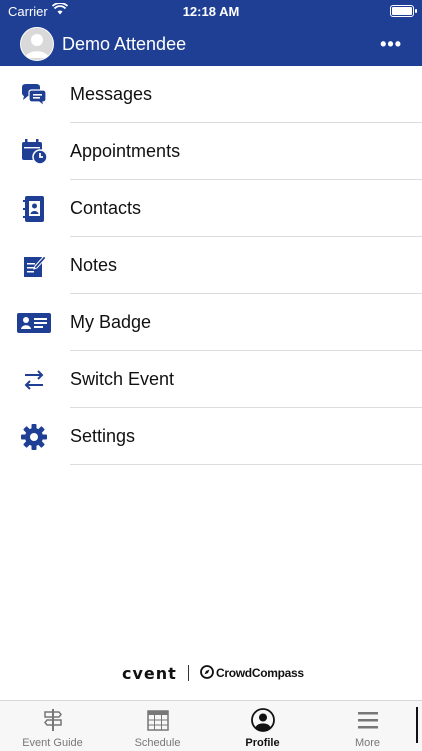  What do you see at coordinates (94, 265) in the screenshot?
I see `menu-item-label: Notes` at bounding box center [94, 265].